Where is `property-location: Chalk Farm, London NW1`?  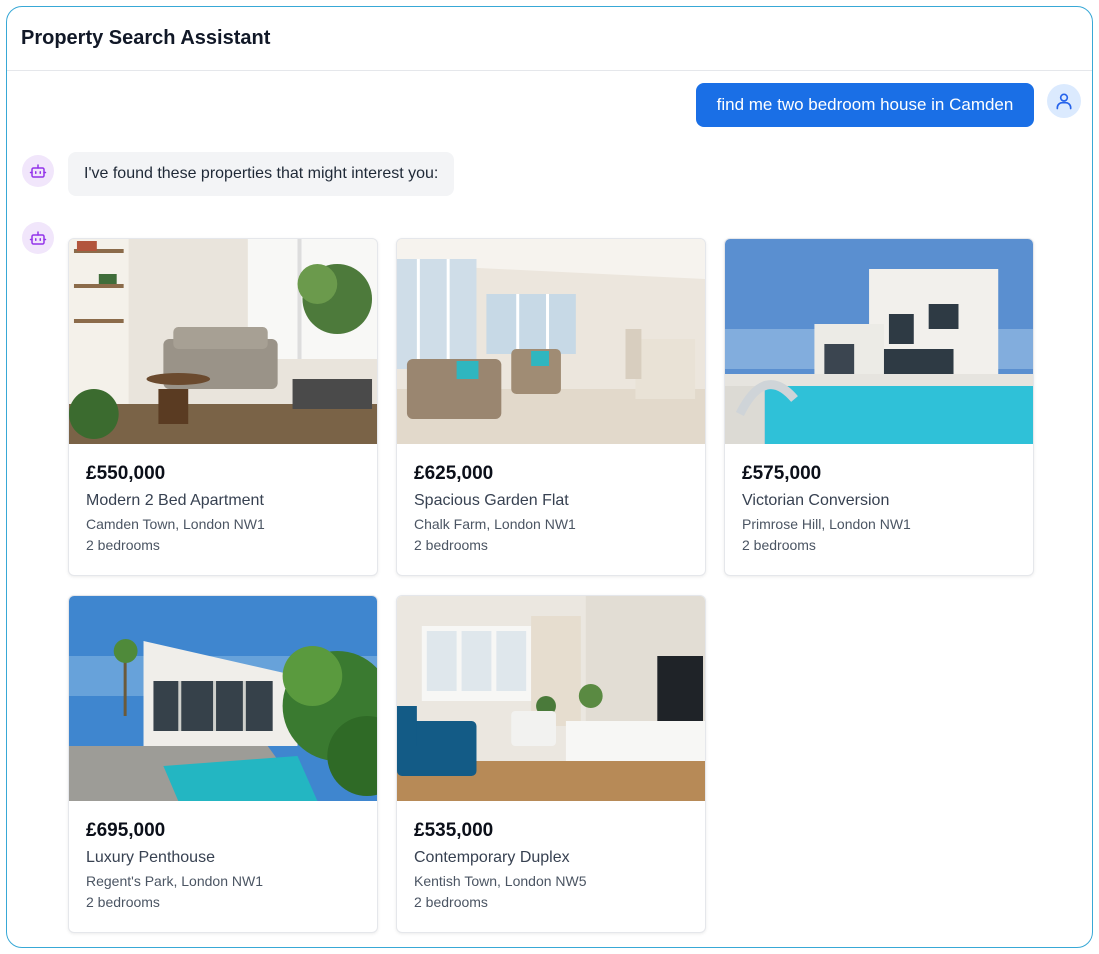
property-location: Chalk Farm, London NW1 is located at coordinates (495, 524).